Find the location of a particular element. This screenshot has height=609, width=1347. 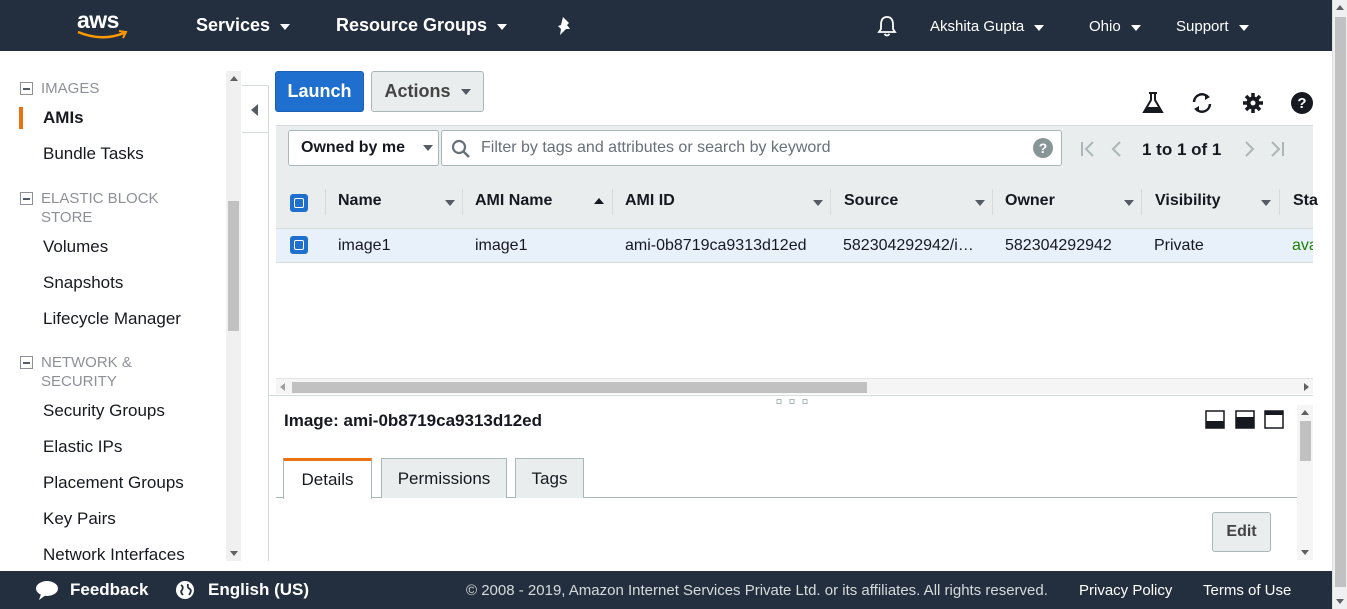

terms-of-use-link: Terms of Use is located at coordinates (1247, 590).